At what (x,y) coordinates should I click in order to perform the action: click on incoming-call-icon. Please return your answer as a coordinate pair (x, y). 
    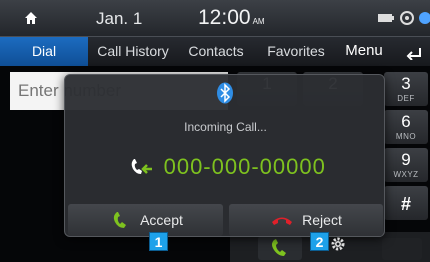
    Looking at the image, I should click on (142, 166).